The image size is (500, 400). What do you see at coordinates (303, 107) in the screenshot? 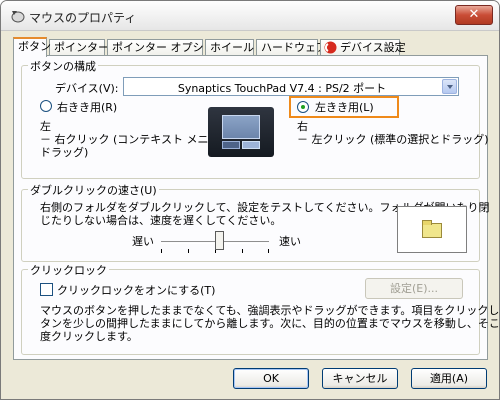
I see `left-handed-radio` at bounding box center [303, 107].